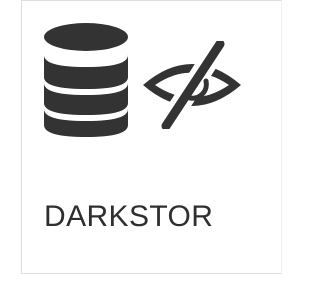 The height and width of the screenshot is (288, 320). Describe the element at coordinates (86, 80) in the screenshot. I see `database-icon` at that location.